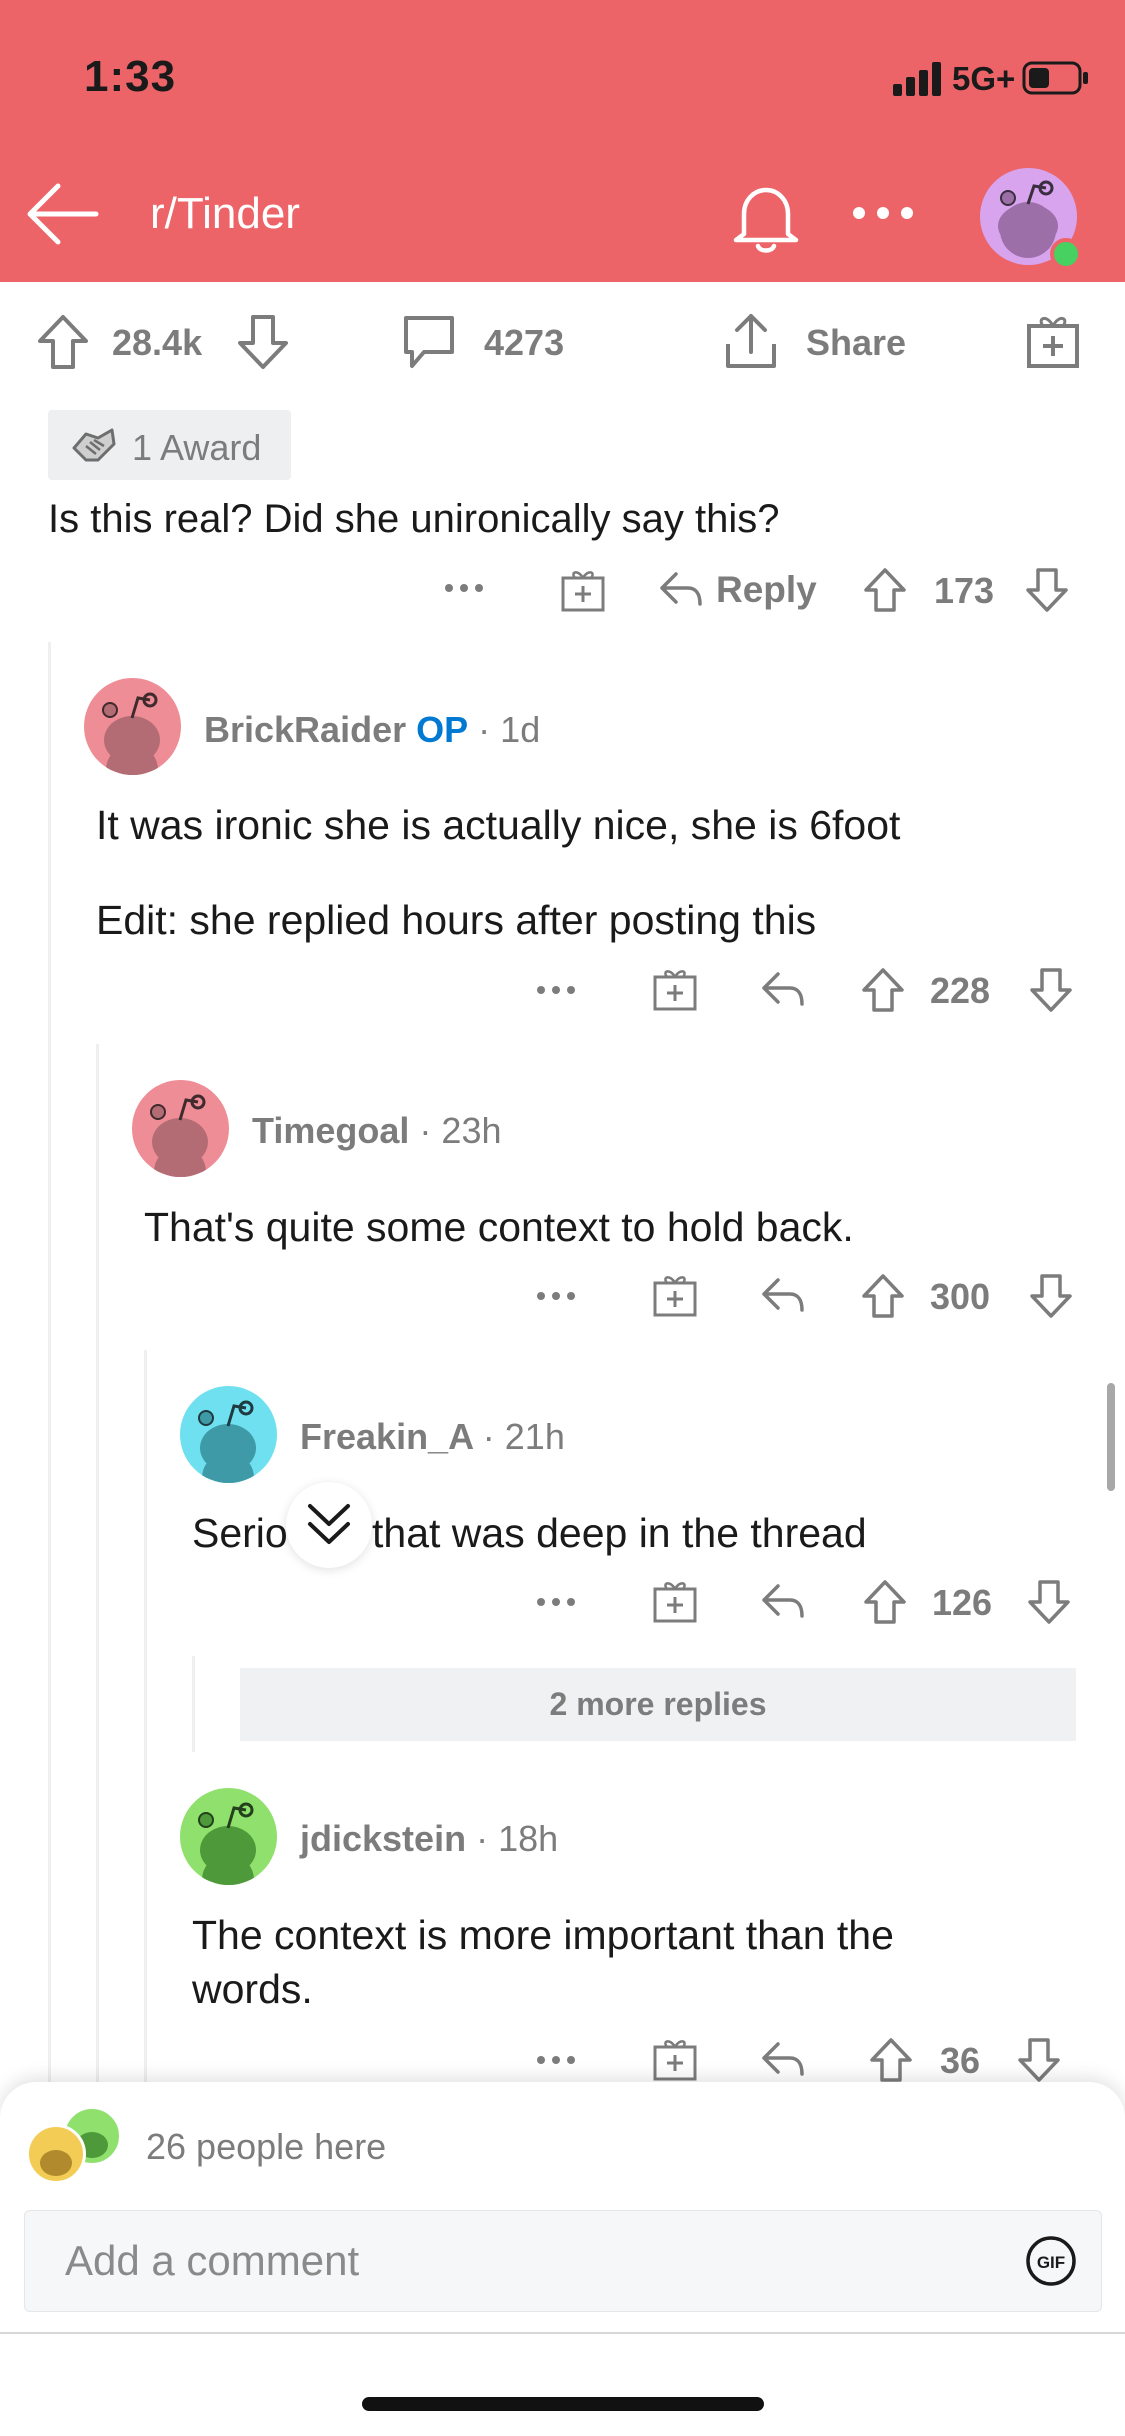  I want to click on jump-next-comment-button, so click(329, 1525).